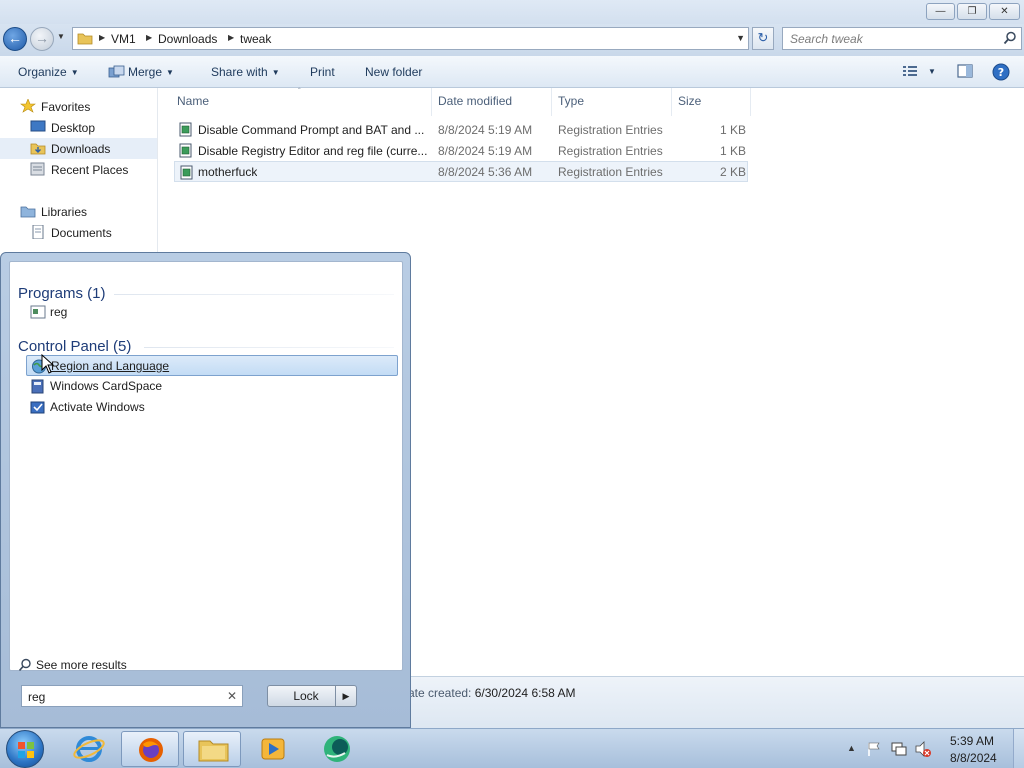 This screenshot has height=768, width=1024. What do you see at coordinates (81, 665) in the screenshot?
I see `see-more-label: See more results` at bounding box center [81, 665].